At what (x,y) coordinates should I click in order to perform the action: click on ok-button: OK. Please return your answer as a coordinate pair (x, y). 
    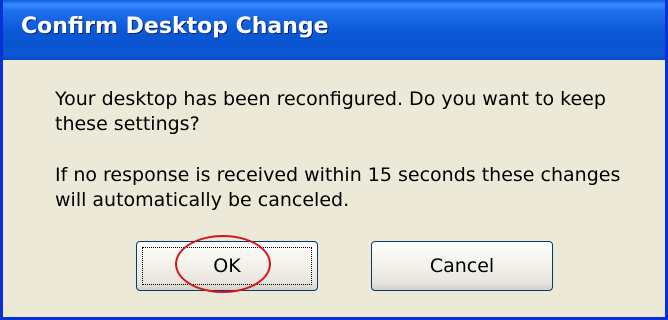
    Looking at the image, I should click on (227, 266).